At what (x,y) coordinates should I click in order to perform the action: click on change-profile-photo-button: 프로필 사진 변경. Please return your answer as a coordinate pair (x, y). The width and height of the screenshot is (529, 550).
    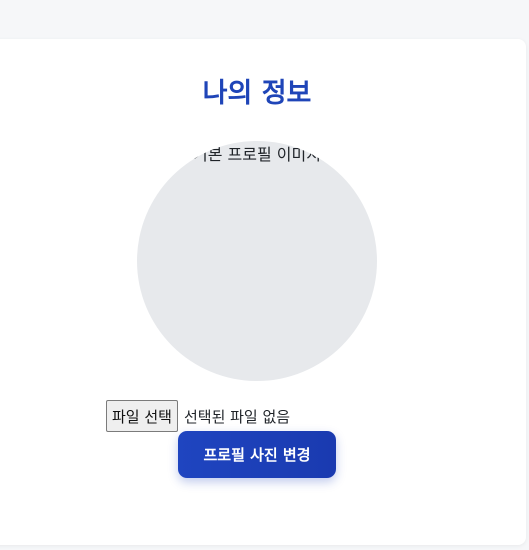
    Looking at the image, I should click on (257, 454).